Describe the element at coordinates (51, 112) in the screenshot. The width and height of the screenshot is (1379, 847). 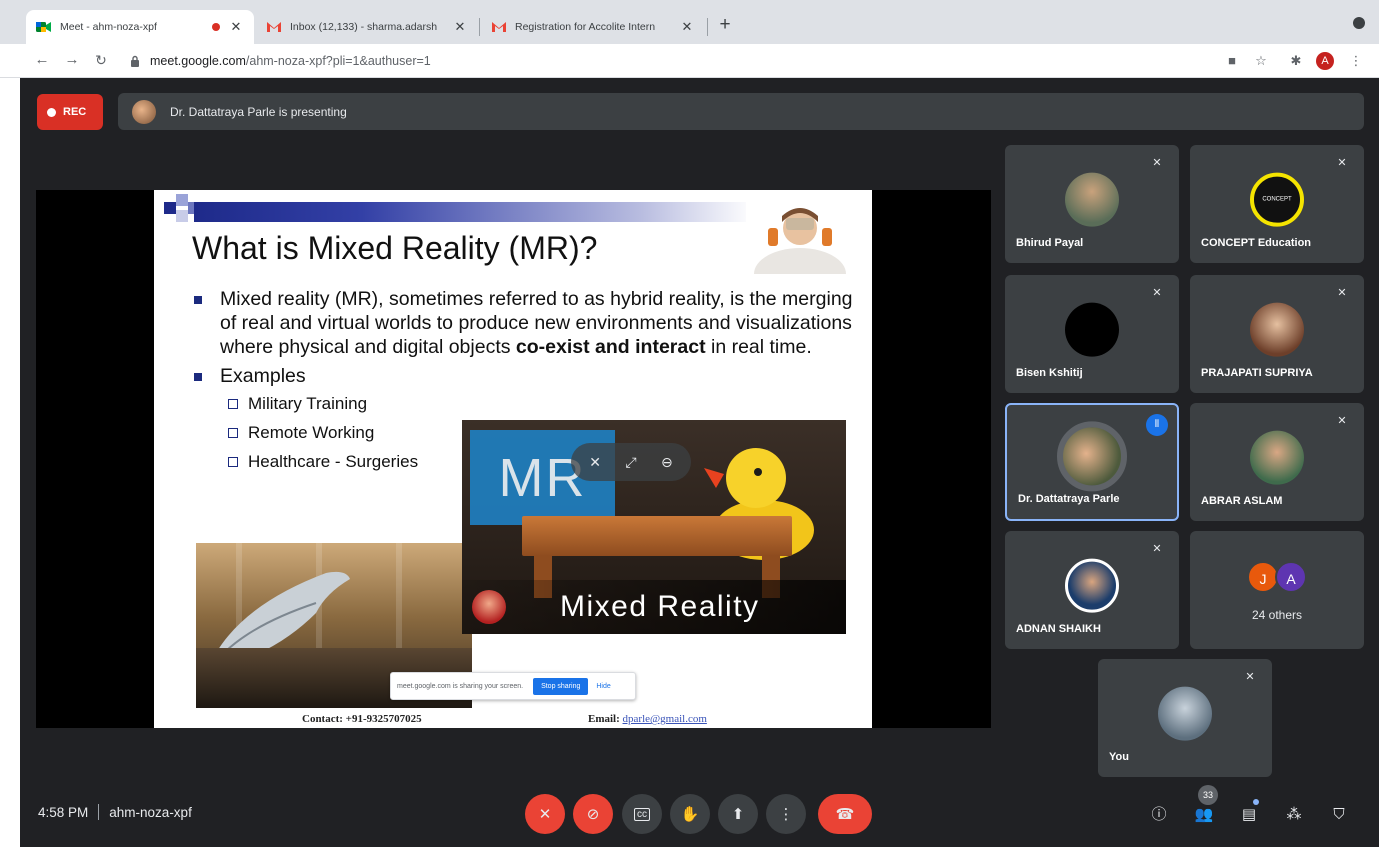
I see `record-dot-icon` at that location.